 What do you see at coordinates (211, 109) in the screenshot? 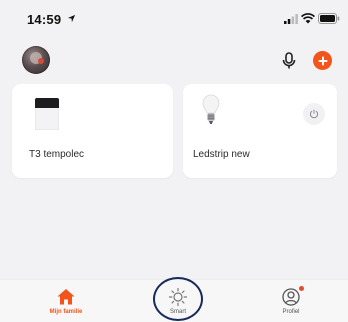
I see `bulb-icon` at bounding box center [211, 109].